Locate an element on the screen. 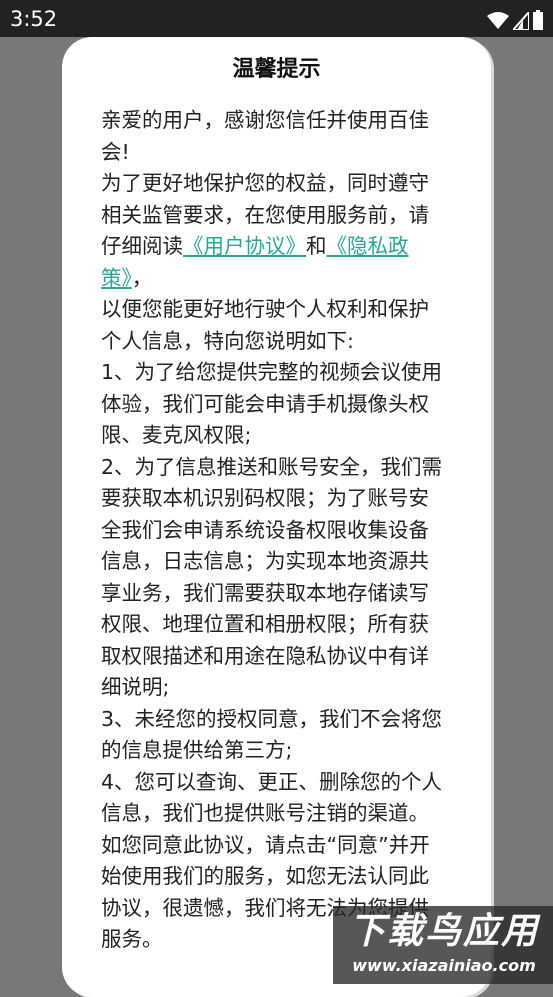 The width and height of the screenshot is (553, 997). watermark-logo: 下载鸟应用 www.xiazainiao.com is located at coordinates (443, 945).